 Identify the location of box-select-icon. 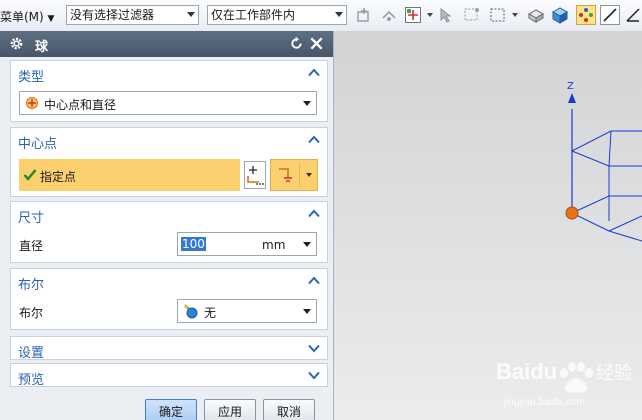
(472, 15).